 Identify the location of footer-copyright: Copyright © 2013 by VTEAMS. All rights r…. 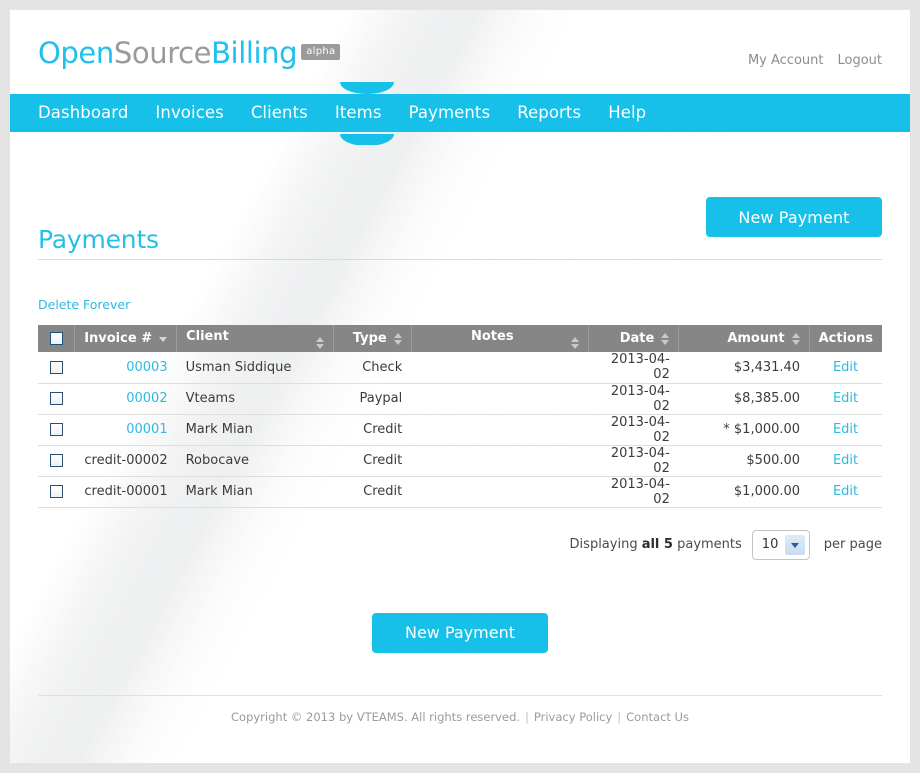
(376, 716).